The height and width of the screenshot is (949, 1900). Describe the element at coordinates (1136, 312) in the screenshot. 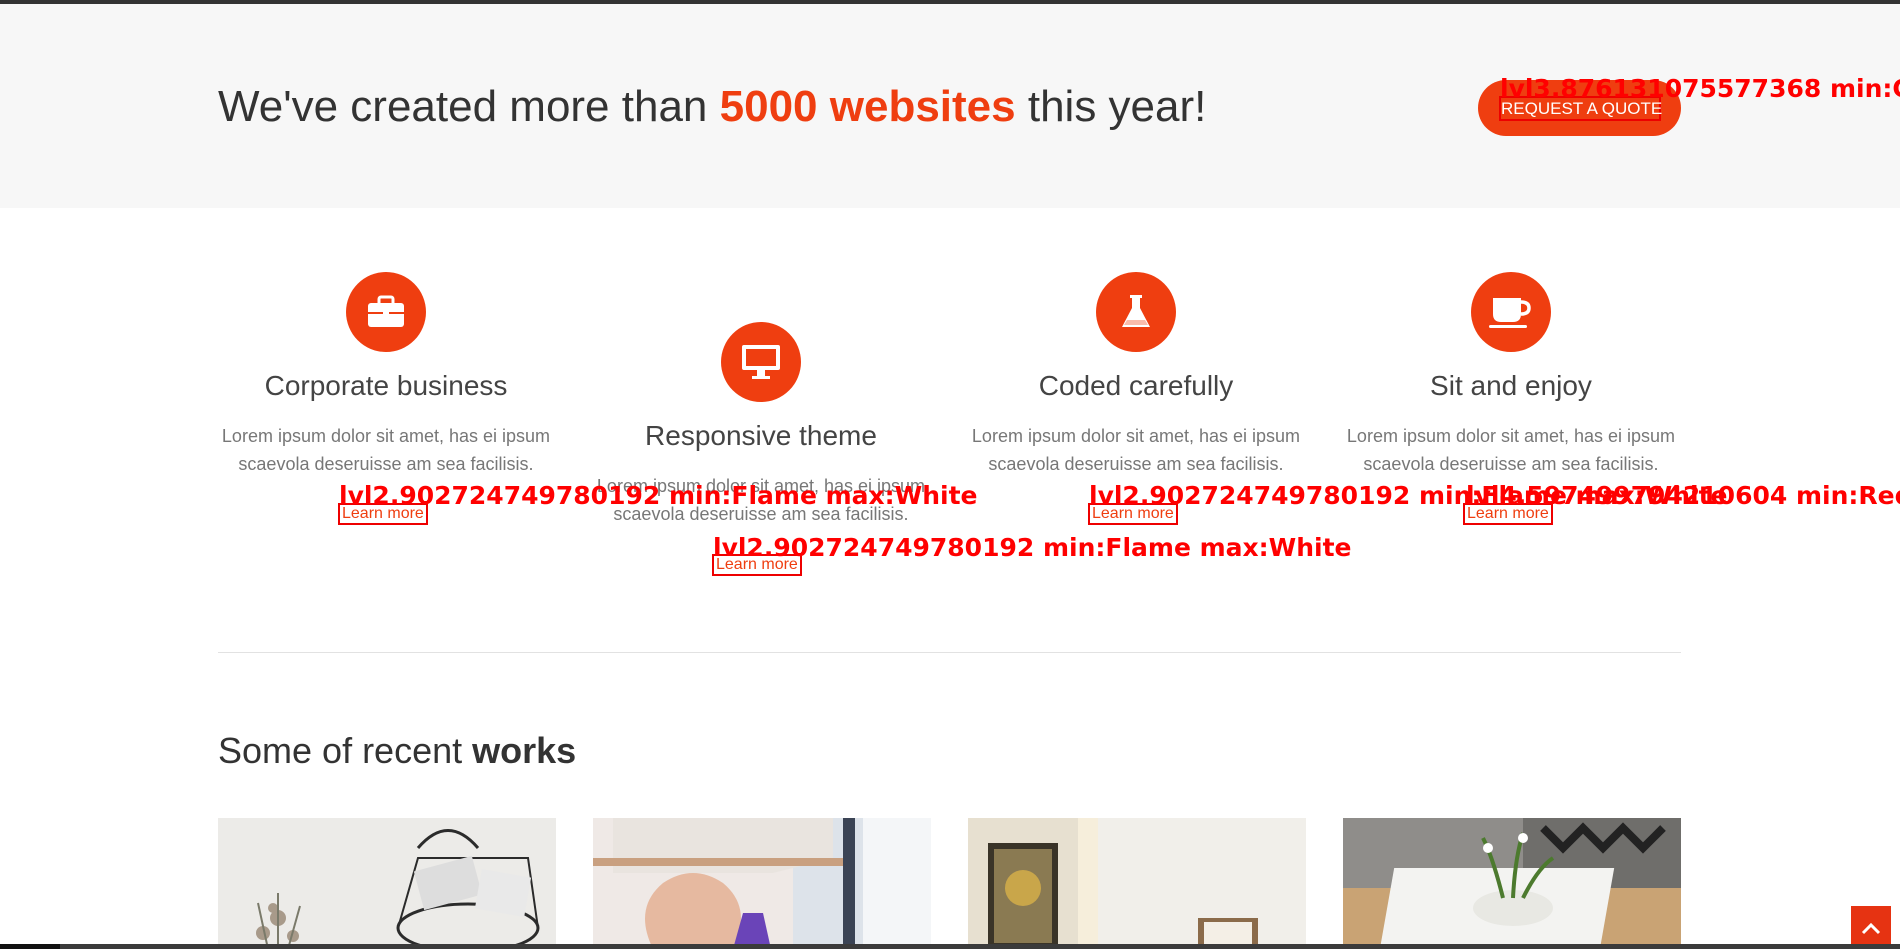

I see `flask-icon` at that location.